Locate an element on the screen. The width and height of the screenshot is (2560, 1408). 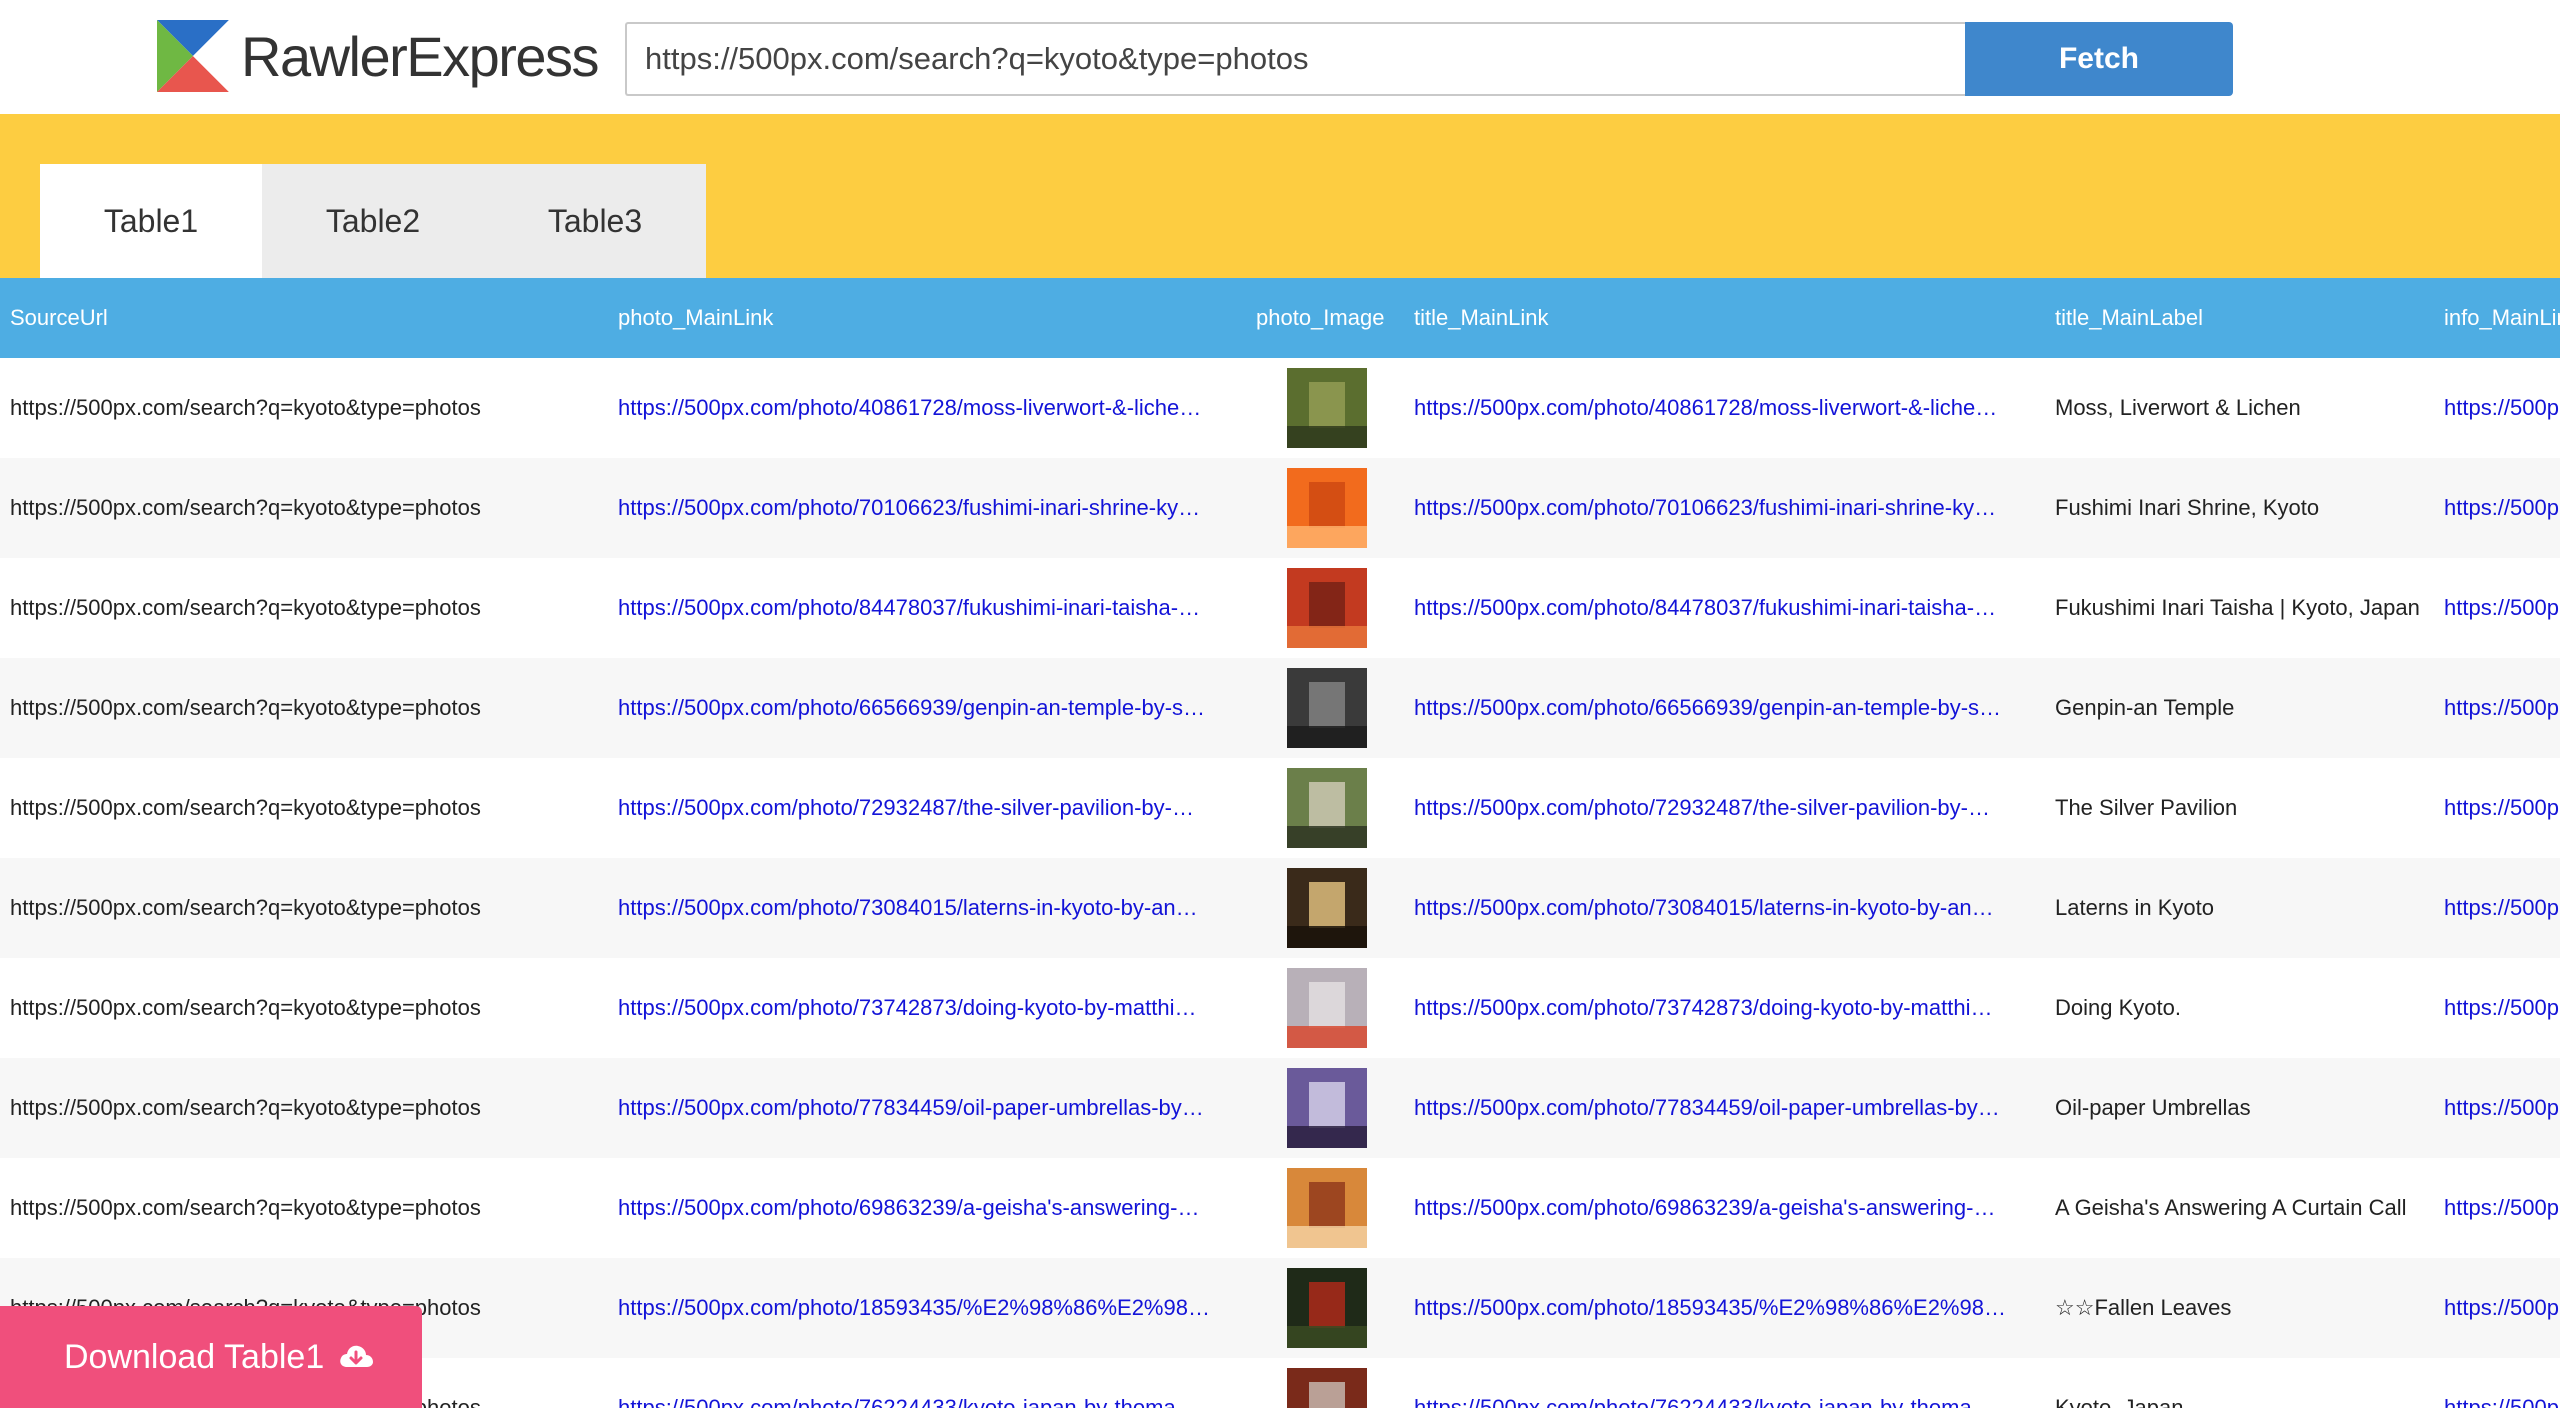
tab-table1: Table1 is located at coordinates (151, 221).